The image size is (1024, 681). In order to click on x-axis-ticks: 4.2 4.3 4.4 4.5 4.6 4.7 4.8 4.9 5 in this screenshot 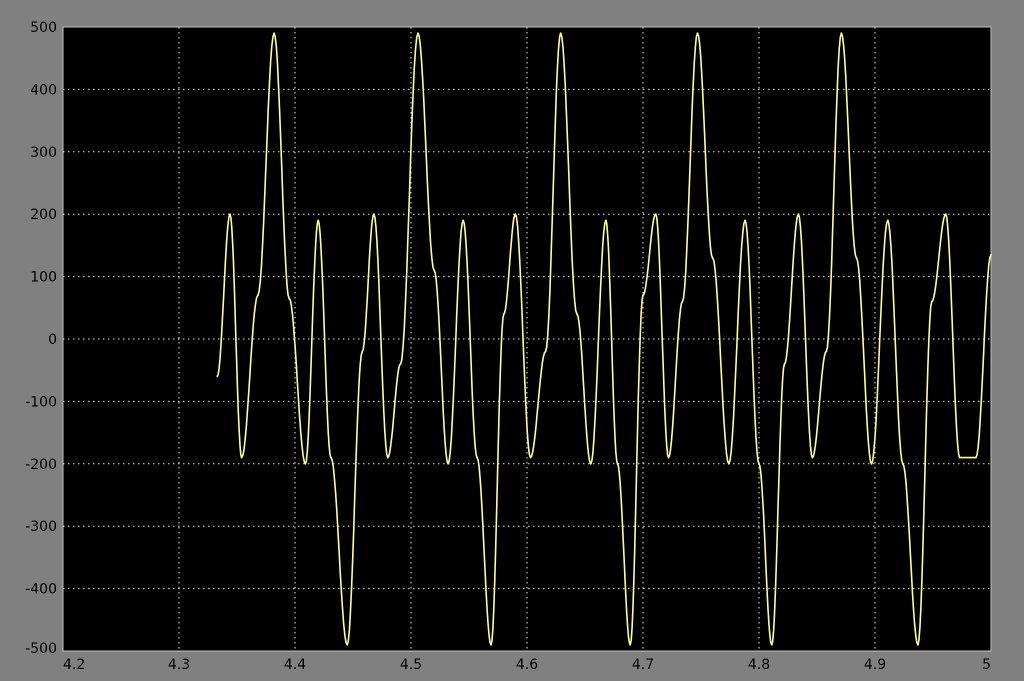, I will do `click(527, 665)`.